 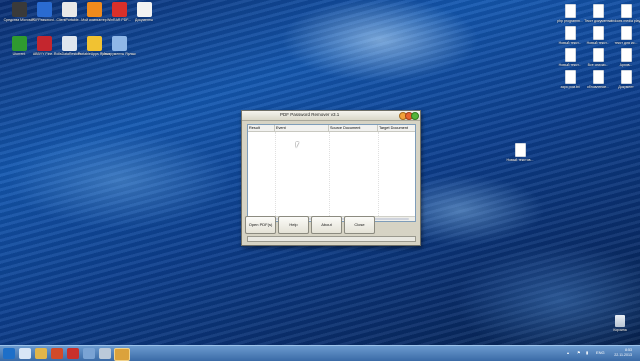 I want to click on help-button: Help, so click(x=293, y=225).